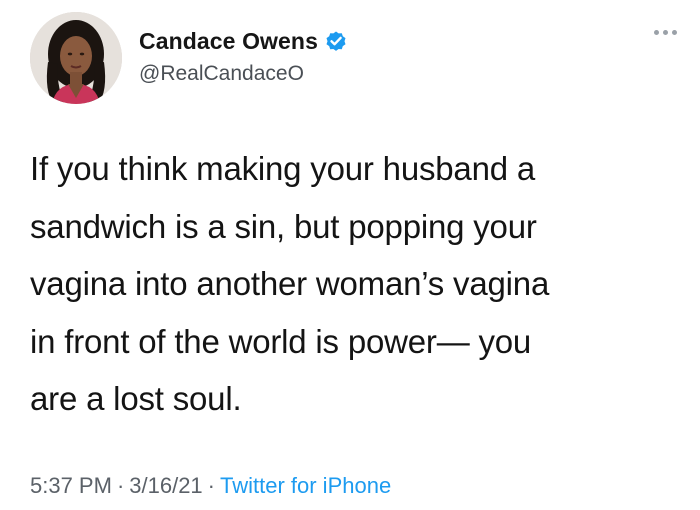  Describe the element at coordinates (136, 398) in the screenshot. I see `tweet-text-line: are a lost soul.` at that location.